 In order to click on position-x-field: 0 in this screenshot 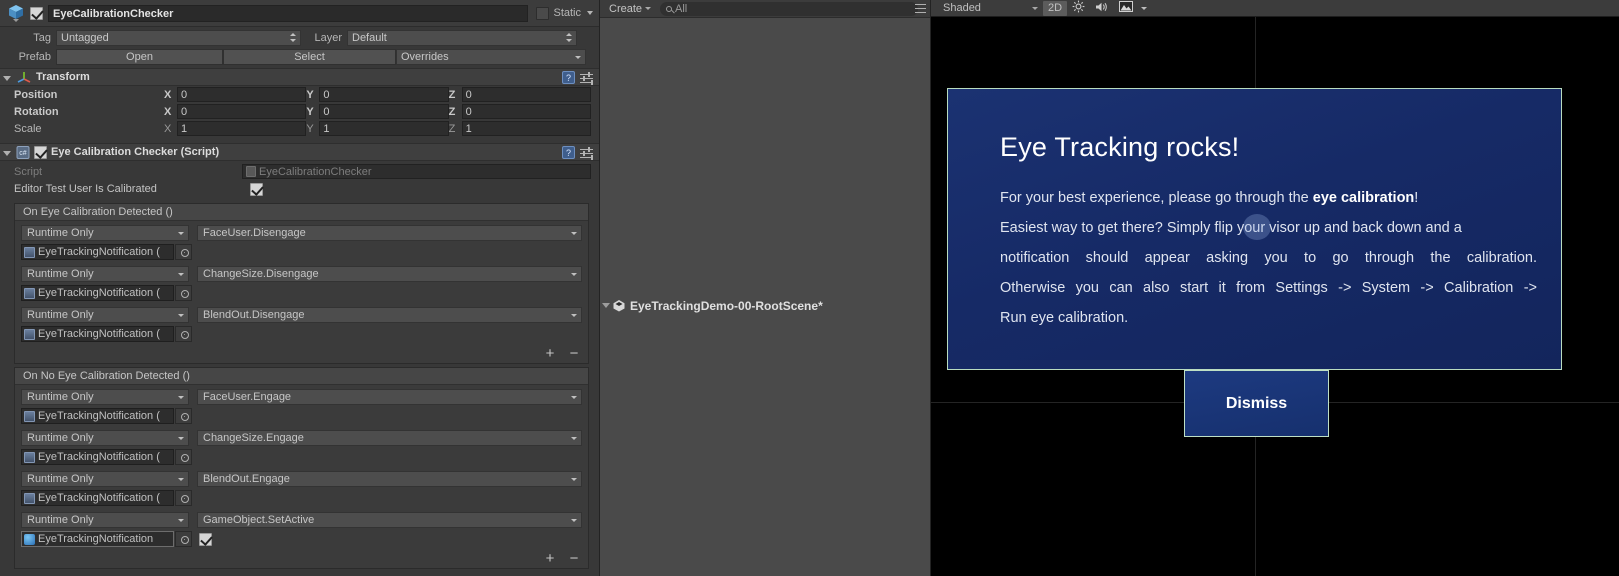, I will do `click(242, 94)`.